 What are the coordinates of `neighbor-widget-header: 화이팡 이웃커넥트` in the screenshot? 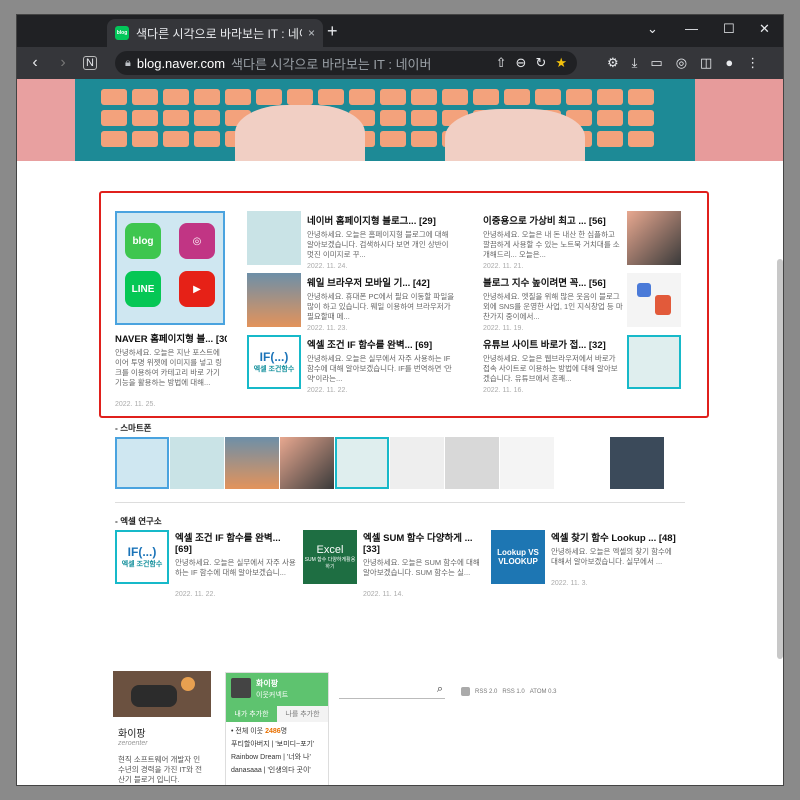 It's located at (277, 689).